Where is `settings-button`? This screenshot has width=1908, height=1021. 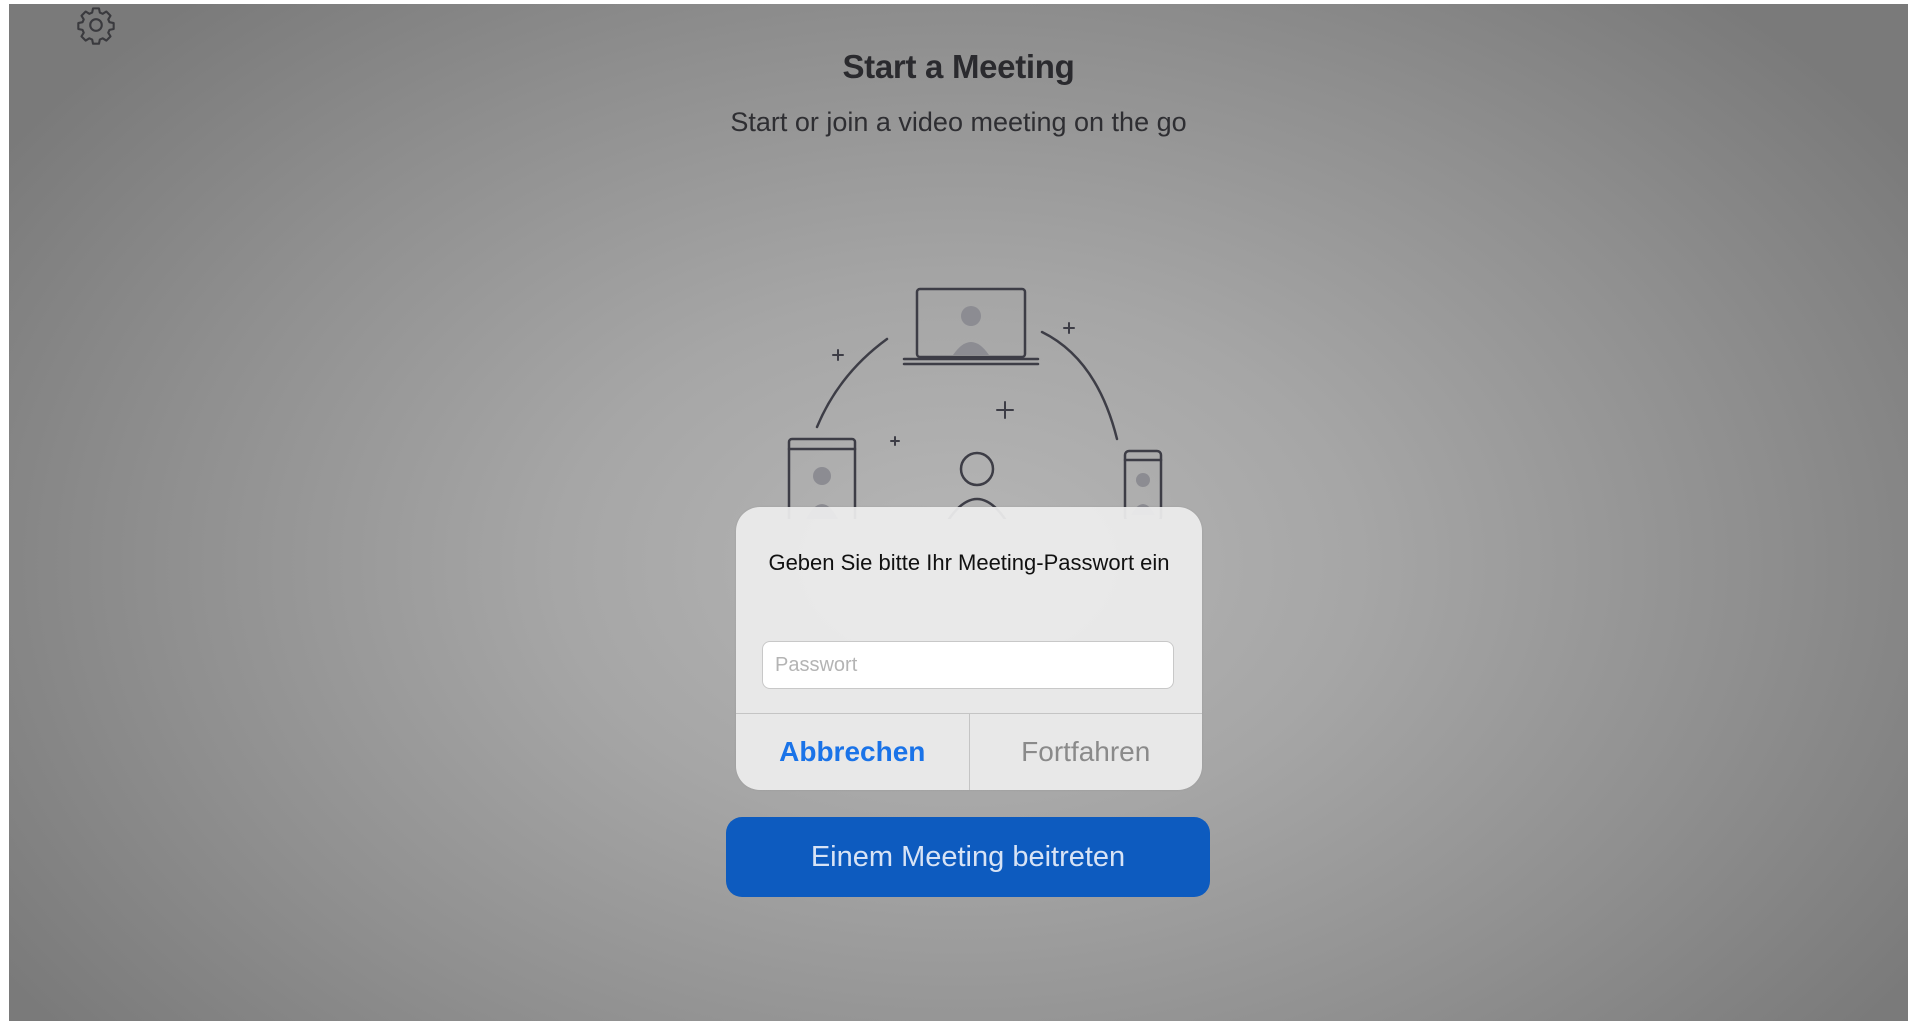 settings-button is located at coordinates (96, 25).